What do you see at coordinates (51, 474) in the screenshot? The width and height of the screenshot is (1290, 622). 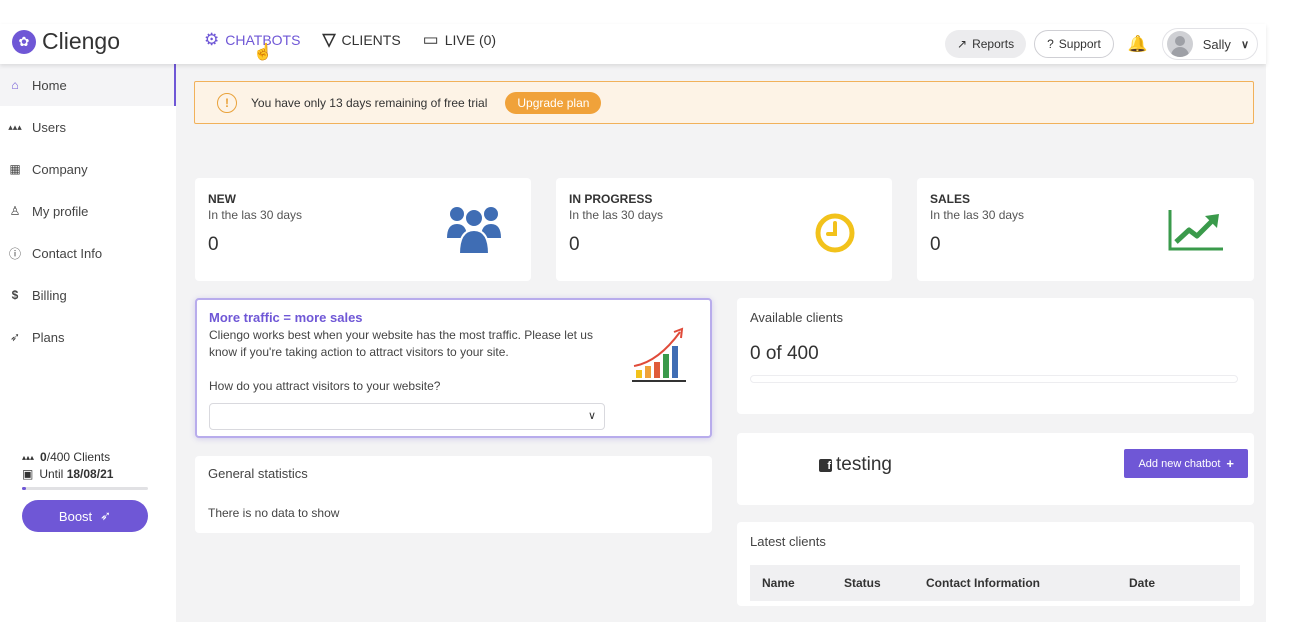 I see `until-label: Until` at bounding box center [51, 474].